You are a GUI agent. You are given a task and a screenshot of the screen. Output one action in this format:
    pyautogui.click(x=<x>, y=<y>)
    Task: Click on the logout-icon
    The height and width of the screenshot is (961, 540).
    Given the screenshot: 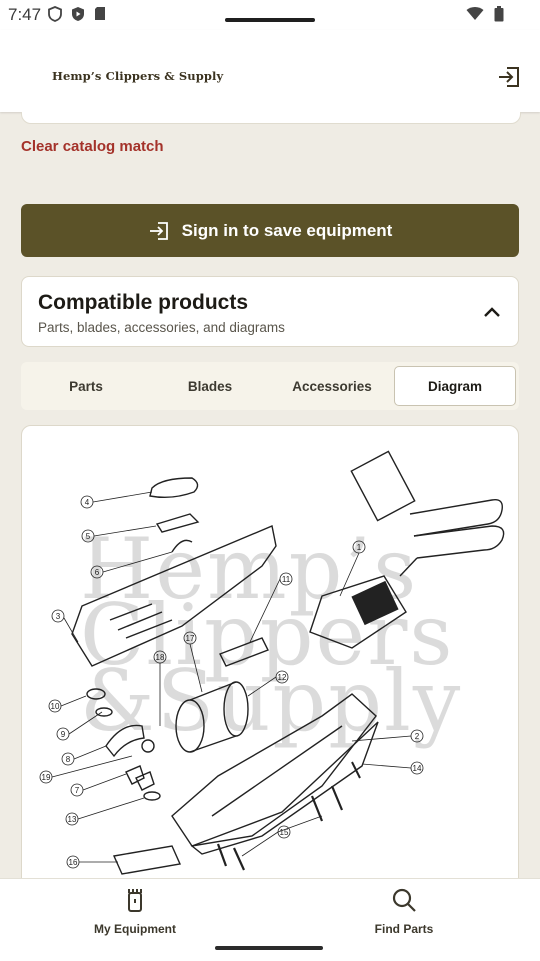 What is the action you would take?
    pyautogui.click(x=509, y=77)
    